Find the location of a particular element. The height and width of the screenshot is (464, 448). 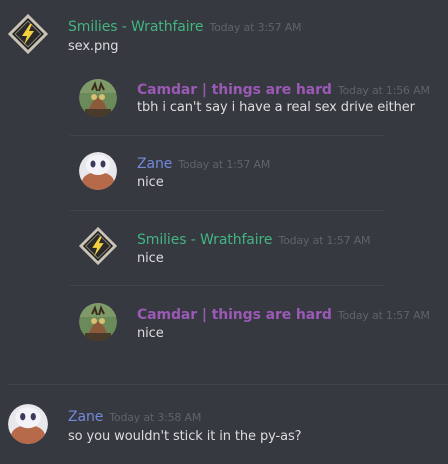

timestamp: Today at 3:58 AM is located at coordinates (155, 417).